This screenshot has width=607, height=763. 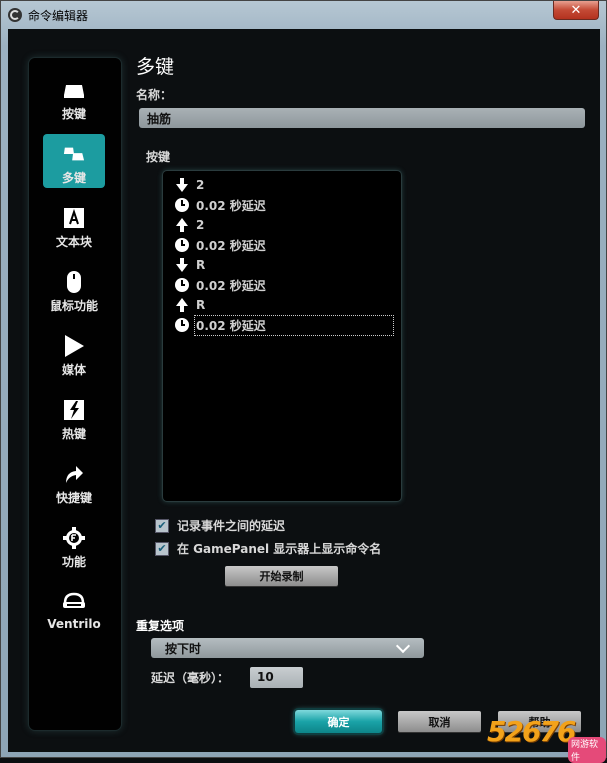 I want to click on keycap-icon, so click(x=74, y=90).